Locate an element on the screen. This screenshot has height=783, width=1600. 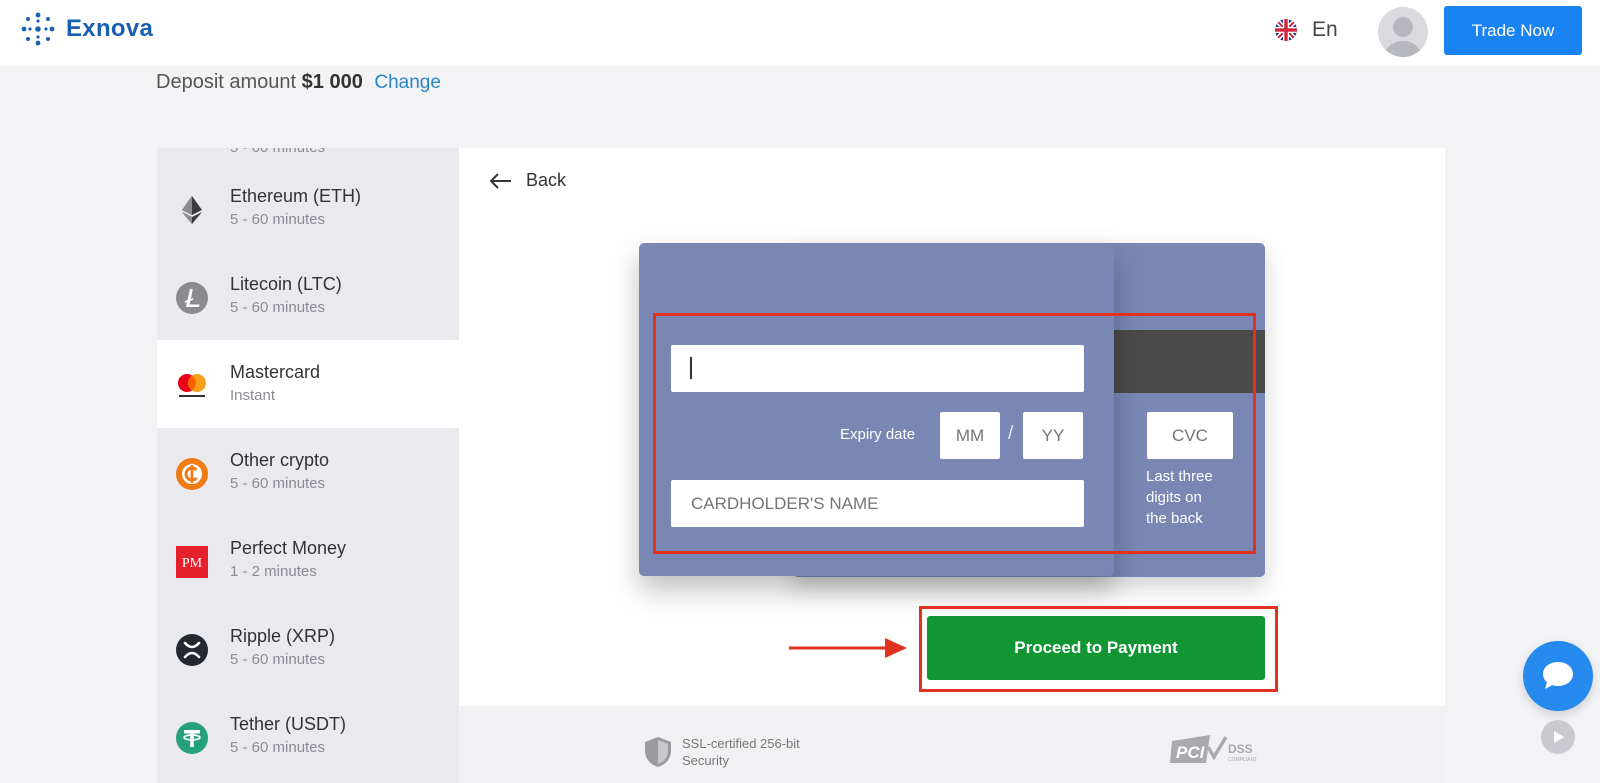
uk-flag-icon is located at coordinates (1286, 30).